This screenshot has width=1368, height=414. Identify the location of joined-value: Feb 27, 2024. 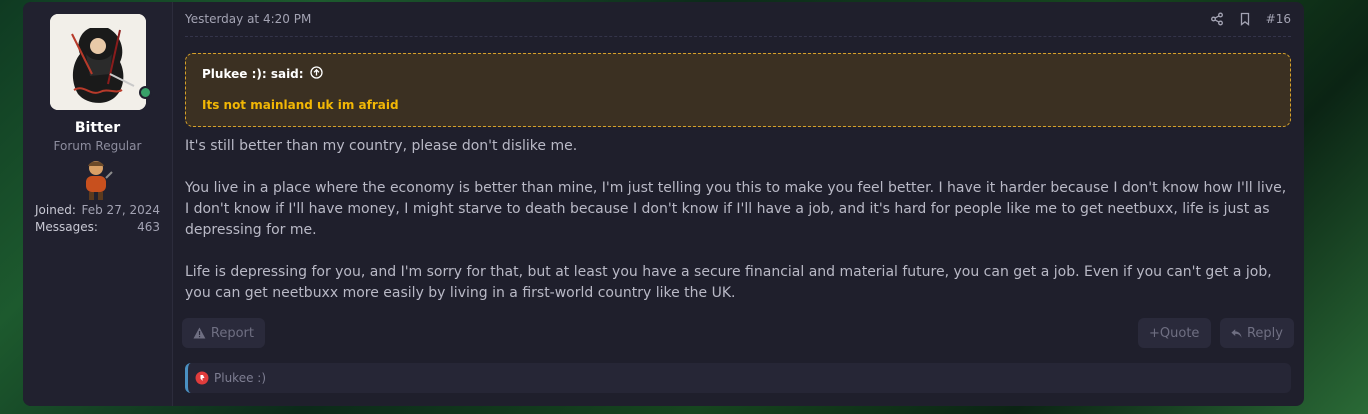
(121, 210).